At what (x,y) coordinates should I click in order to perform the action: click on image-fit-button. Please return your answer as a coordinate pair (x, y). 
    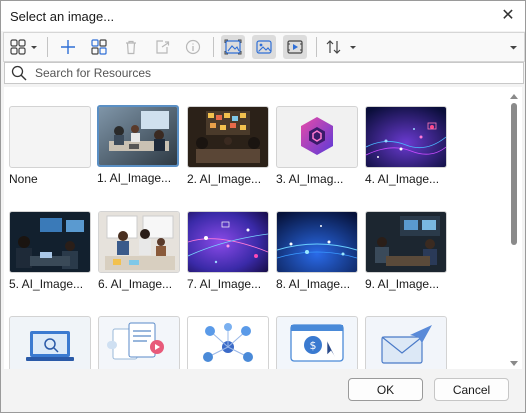
    Looking at the image, I should click on (233, 47).